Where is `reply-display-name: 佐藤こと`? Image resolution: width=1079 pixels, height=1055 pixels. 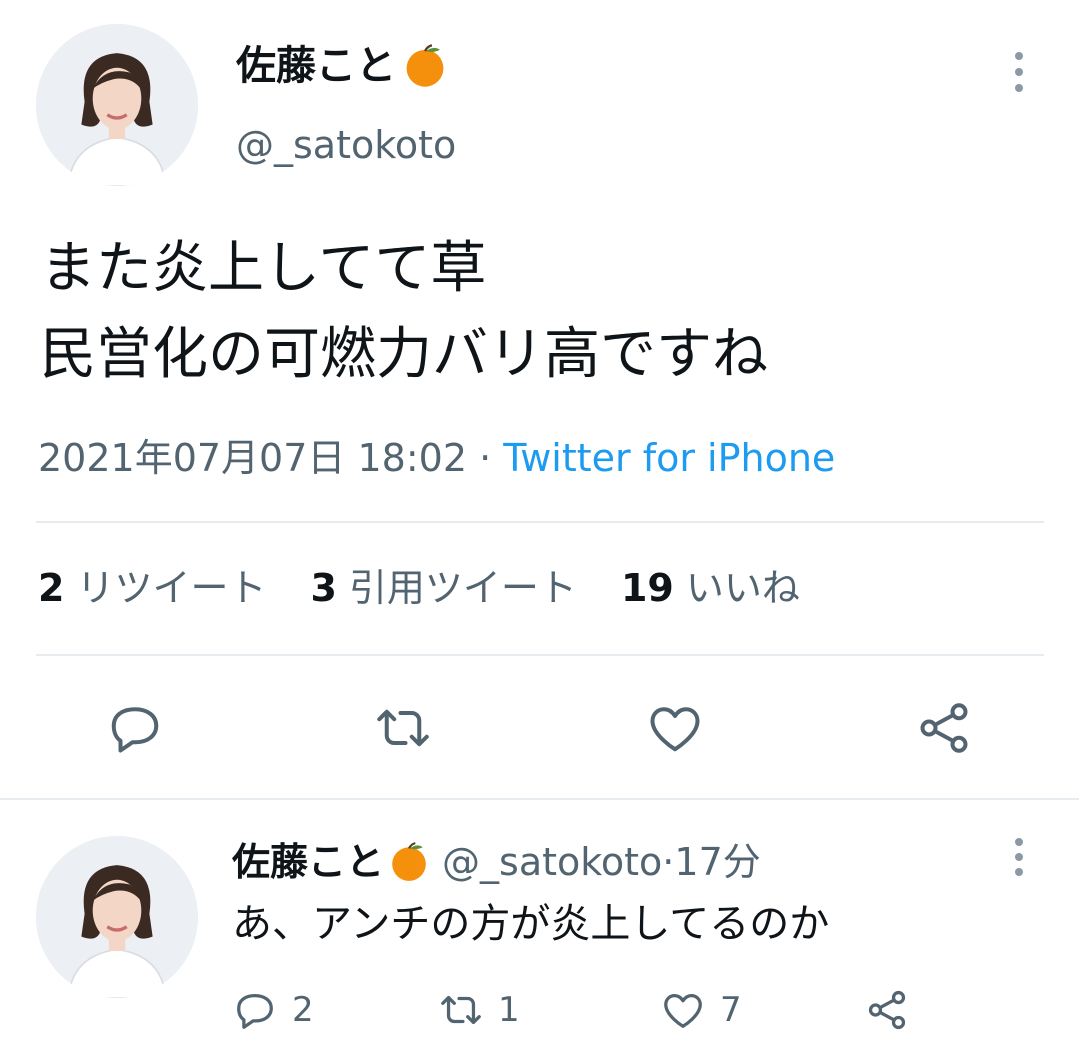 reply-display-name: 佐藤こと is located at coordinates (308, 862).